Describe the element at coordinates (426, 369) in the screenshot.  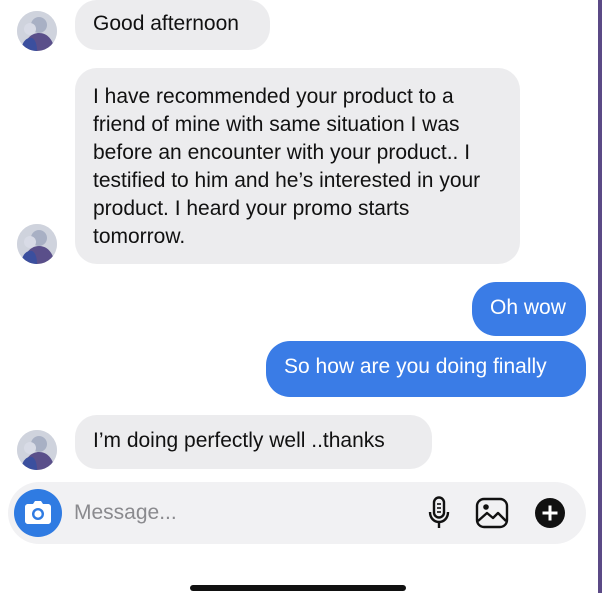
I see `message-outgoing: So how are you doing finally` at that location.